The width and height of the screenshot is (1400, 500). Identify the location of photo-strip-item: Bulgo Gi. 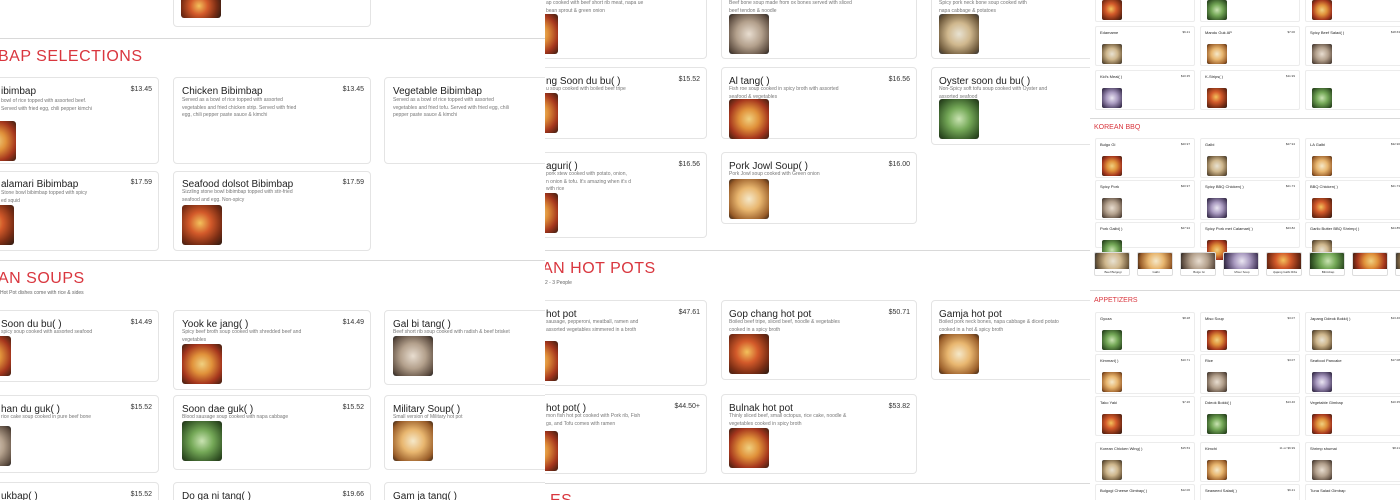
(1198, 264).